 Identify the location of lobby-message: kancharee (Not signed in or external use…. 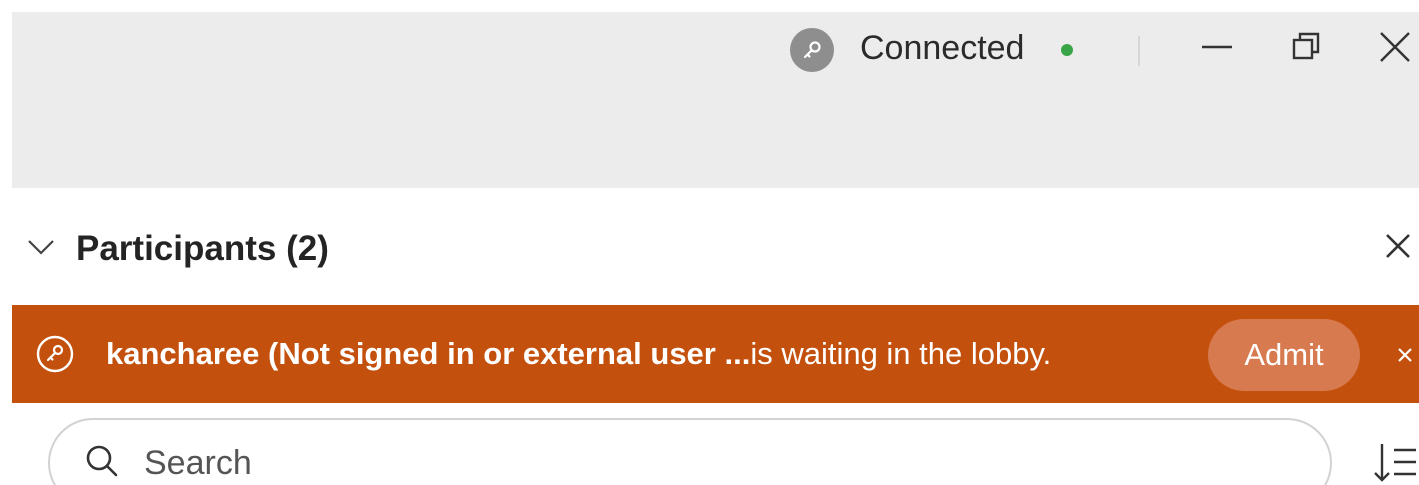
(578, 354).